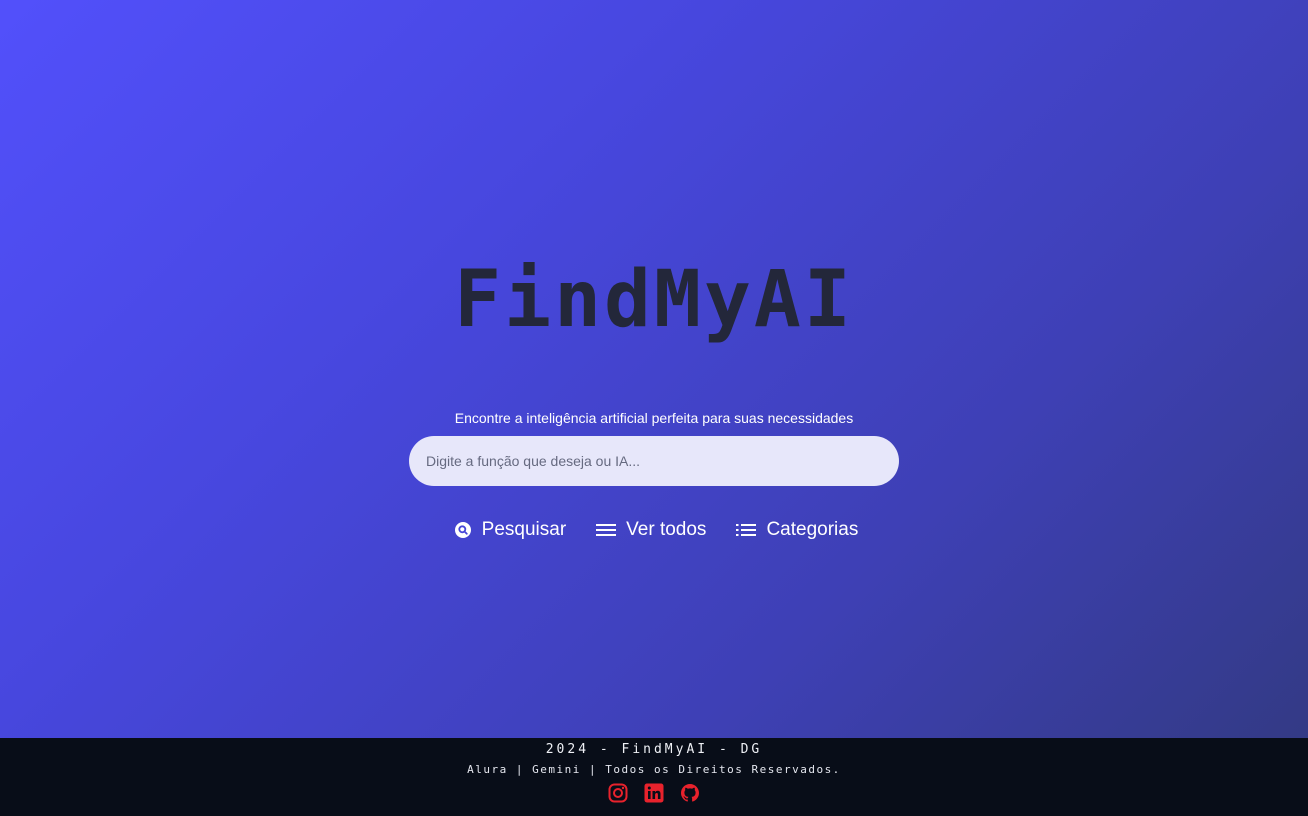  What do you see at coordinates (654, 749) in the screenshot?
I see `footer-copyright: 2024 - FindMyAI - DG` at bounding box center [654, 749].